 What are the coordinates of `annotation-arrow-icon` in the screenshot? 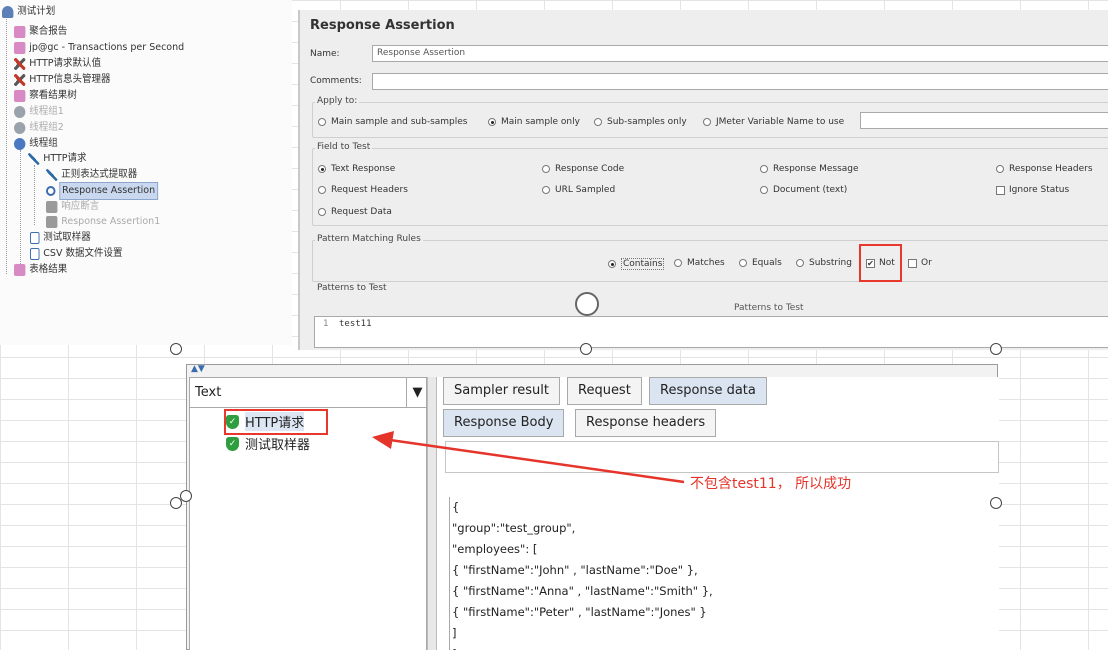 It's located at (528, 457).